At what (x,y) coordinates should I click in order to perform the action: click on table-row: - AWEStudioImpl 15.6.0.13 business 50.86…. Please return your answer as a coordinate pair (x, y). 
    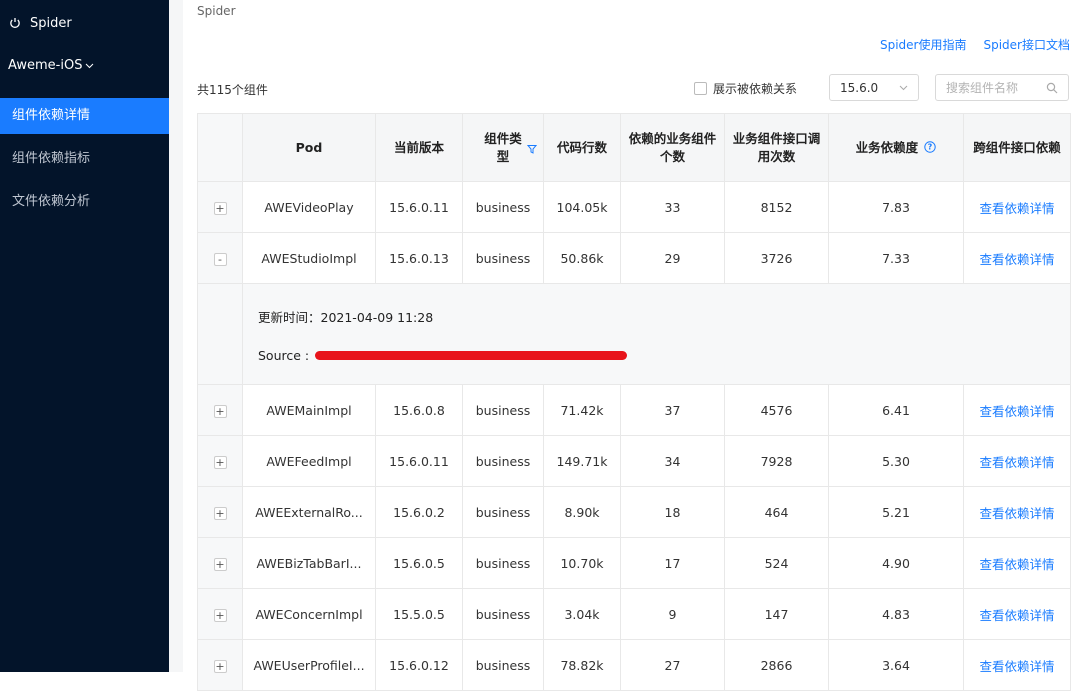
    Looking at the image, I should click on (634, 258).